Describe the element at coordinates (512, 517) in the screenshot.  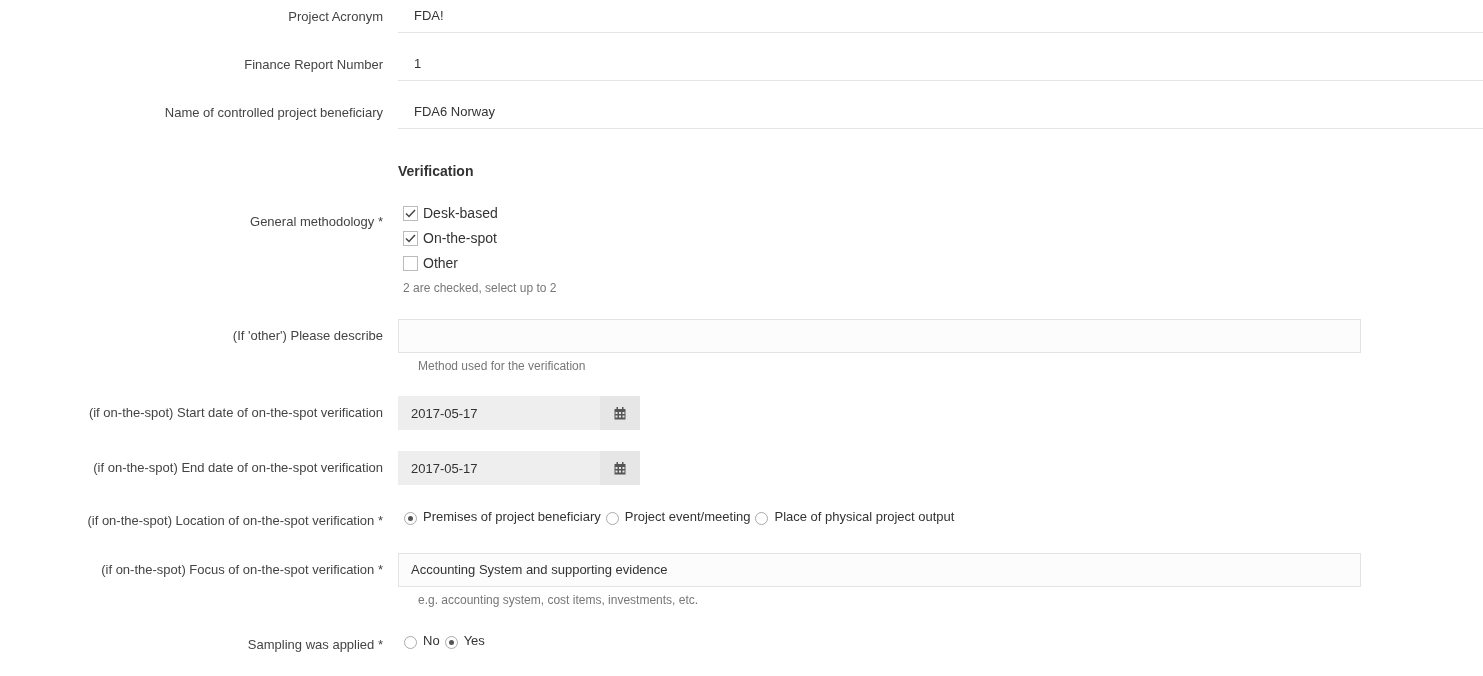
I see `radio-label: Premises of project beneficiary` at that location.